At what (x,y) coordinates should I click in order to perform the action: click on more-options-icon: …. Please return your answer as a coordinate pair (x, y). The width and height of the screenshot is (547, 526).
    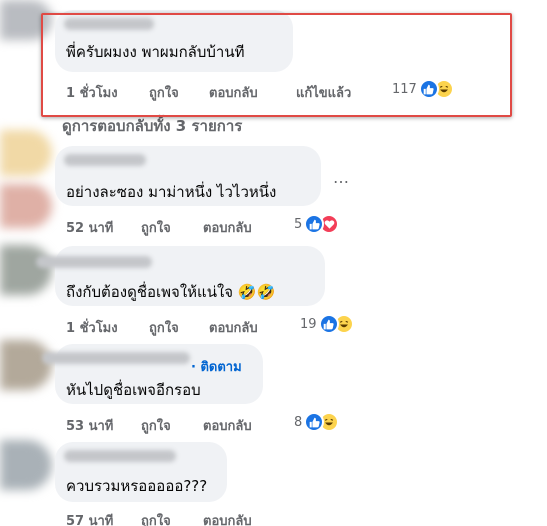
    Looking at the image, I should click on (341, 177).